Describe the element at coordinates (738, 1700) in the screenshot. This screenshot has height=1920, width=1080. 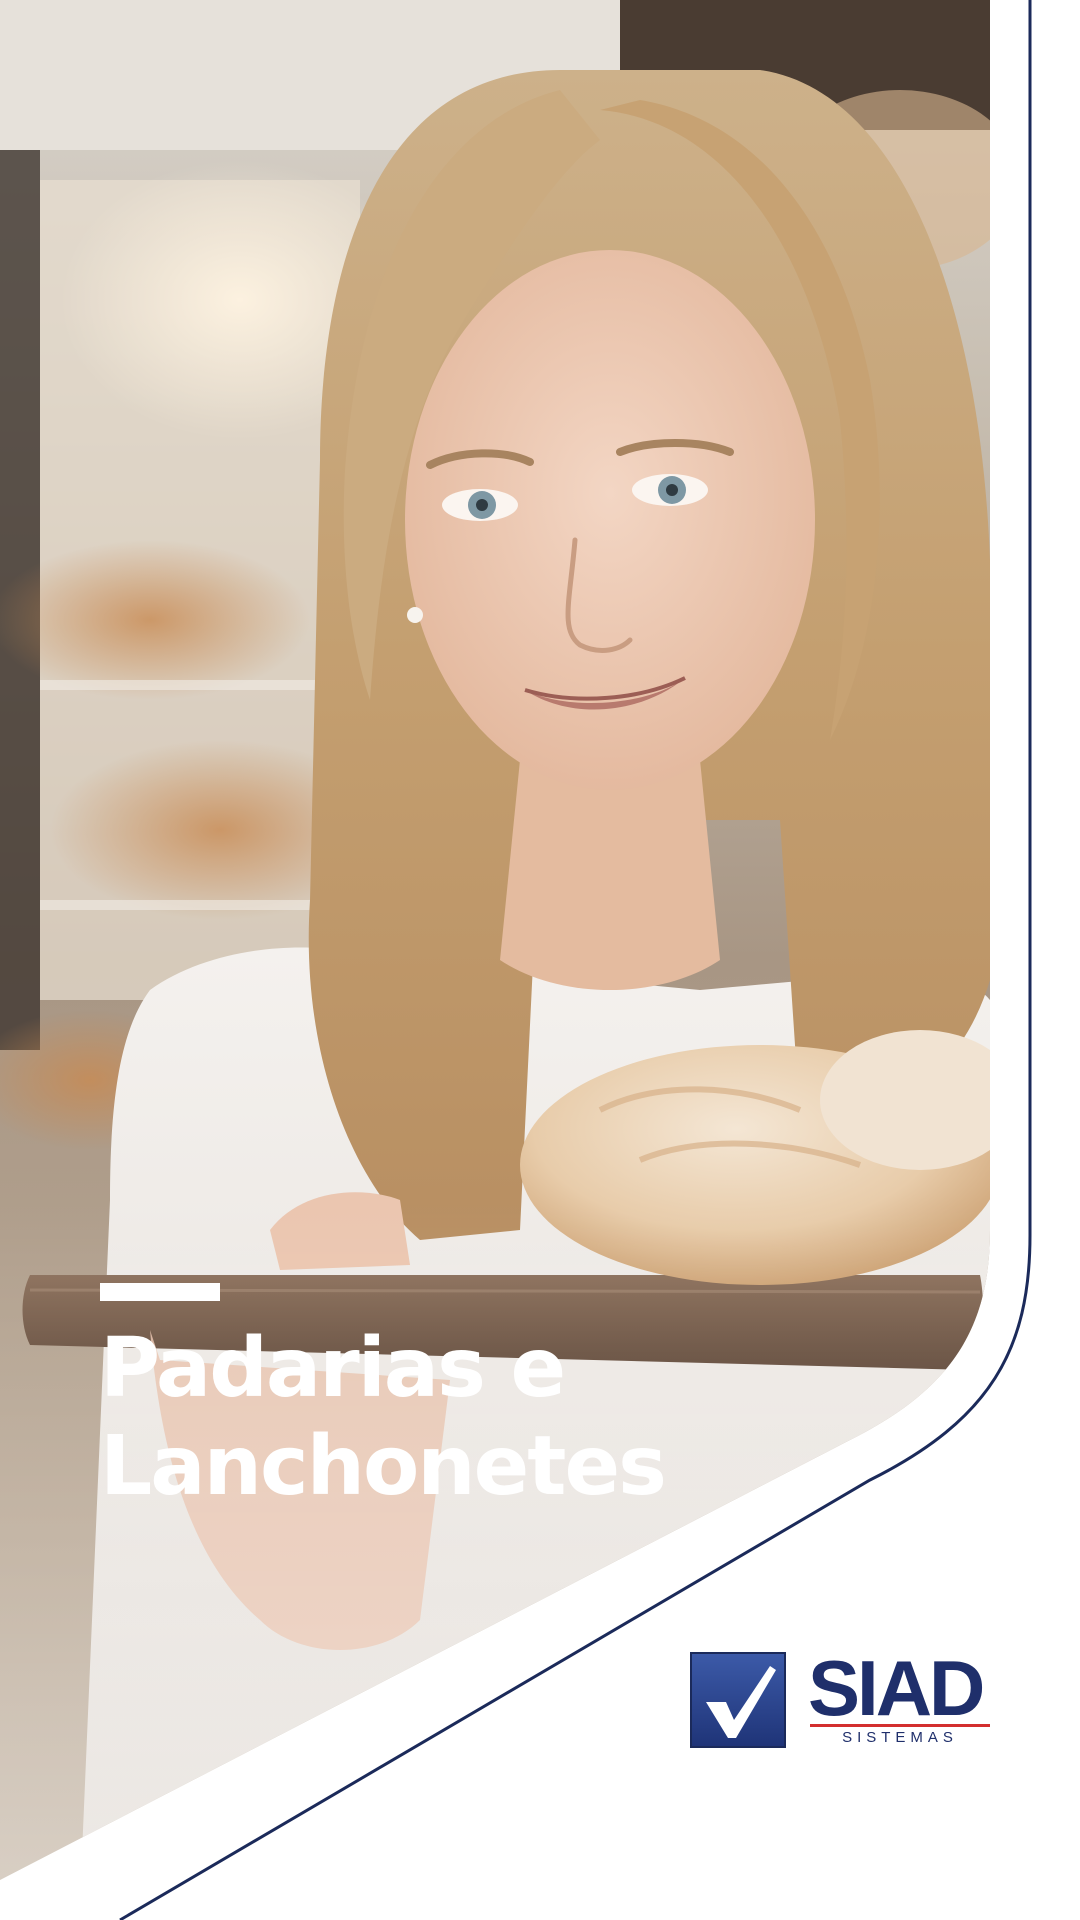
I see `checkmark-icon` at that location.